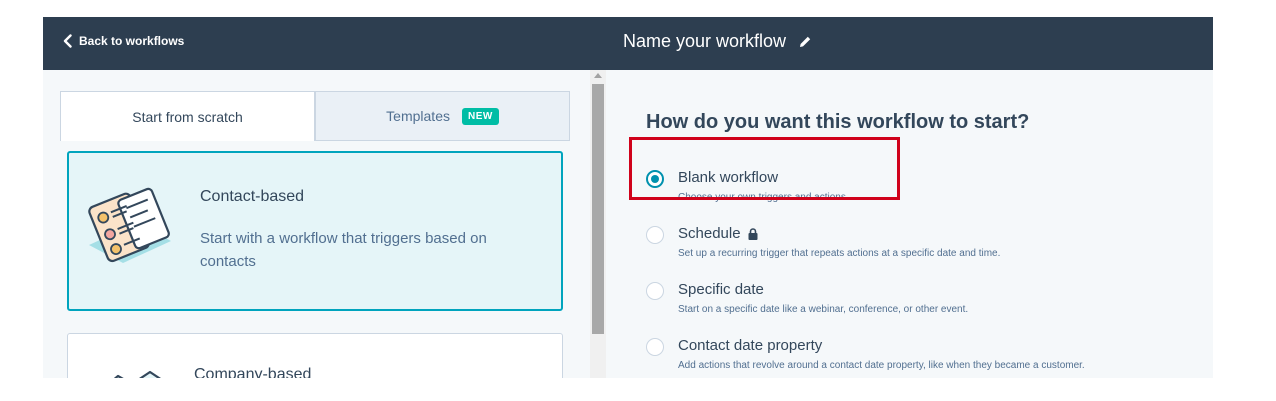 The image size is (1276, 401). I want to click on tab-label: Templates, so click(418, 116).